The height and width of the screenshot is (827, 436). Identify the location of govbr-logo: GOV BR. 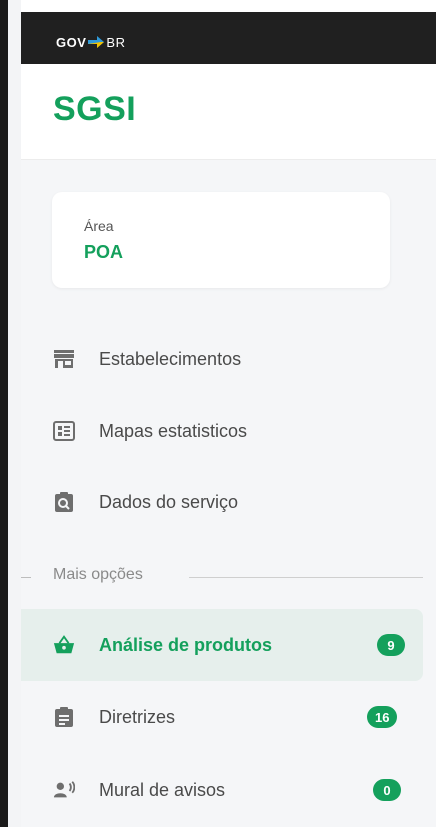
(90, 42).